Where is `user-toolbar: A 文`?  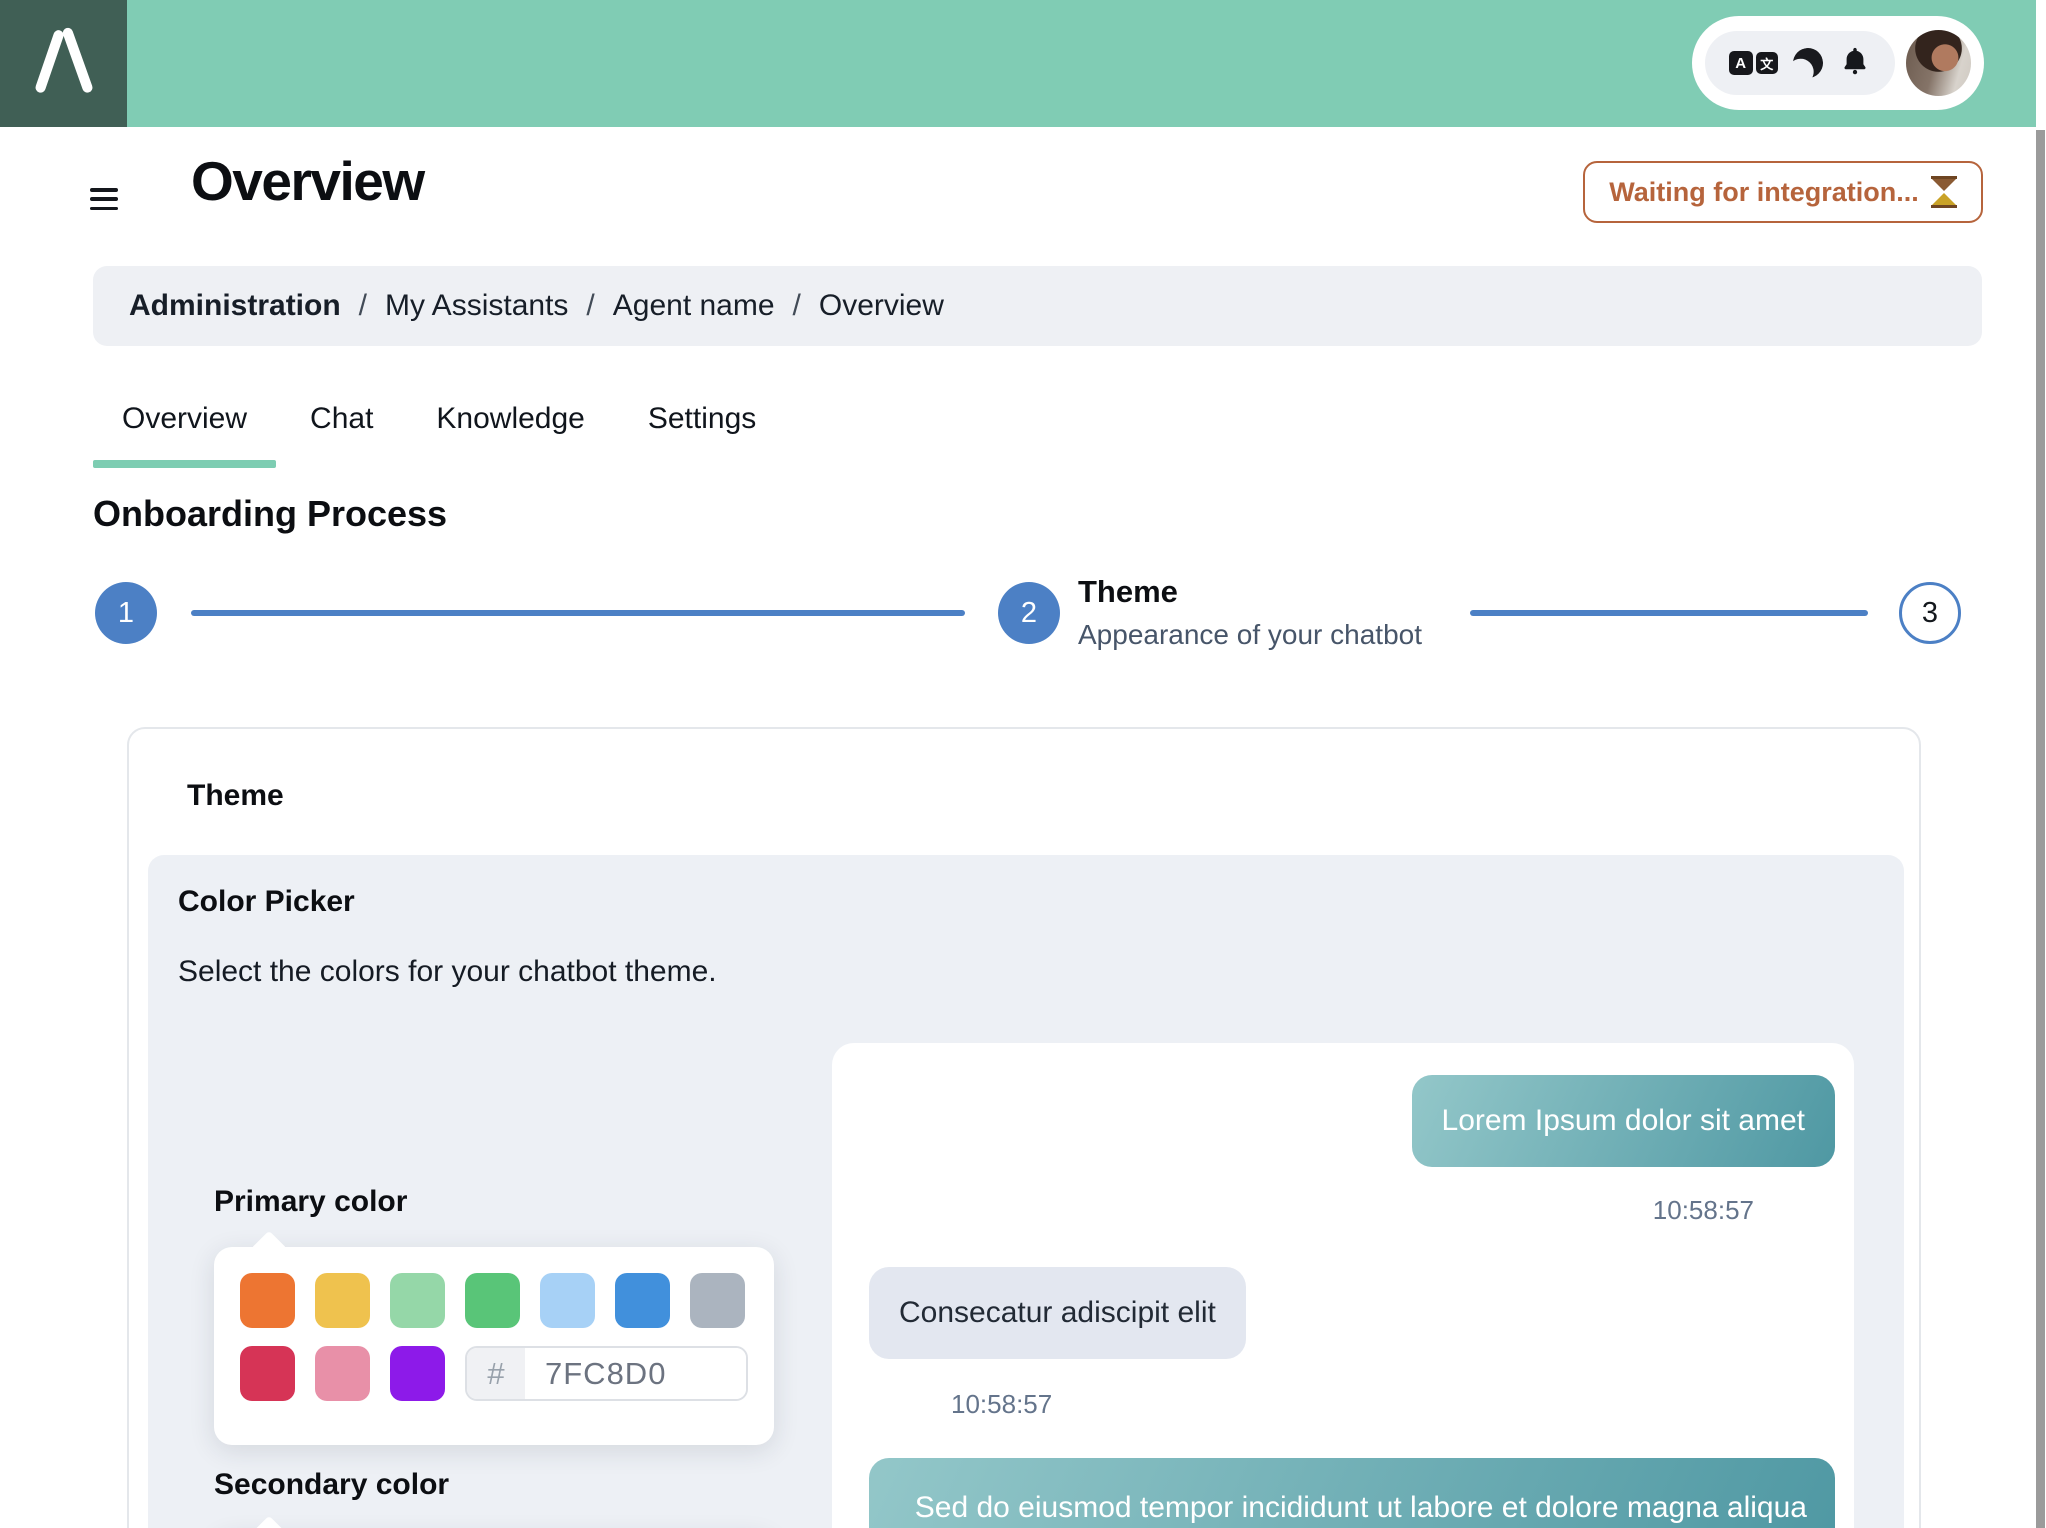
user-toolbar: A 文 is located at coordinates (1838, 63).